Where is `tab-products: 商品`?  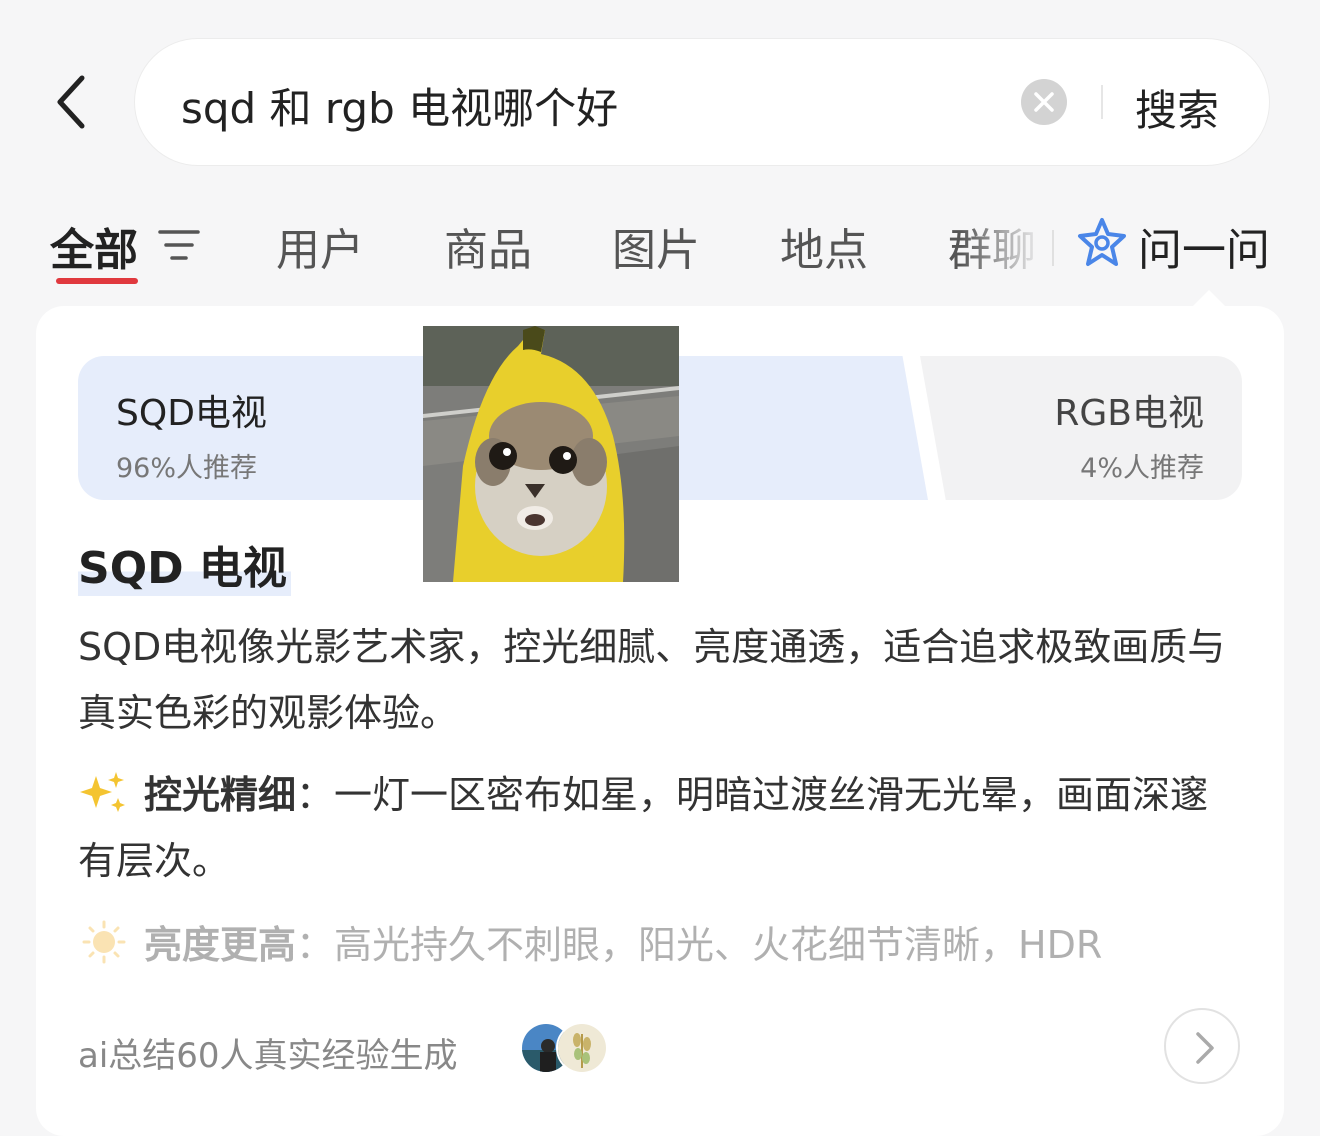
tab-products: 商品 is located at coordinates (488, 246).